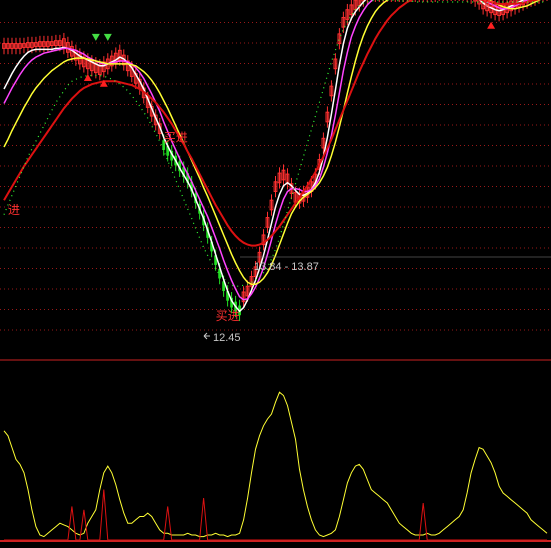  I want to click on range-price-label: 13.84 - 13.87, so click(395, 264).